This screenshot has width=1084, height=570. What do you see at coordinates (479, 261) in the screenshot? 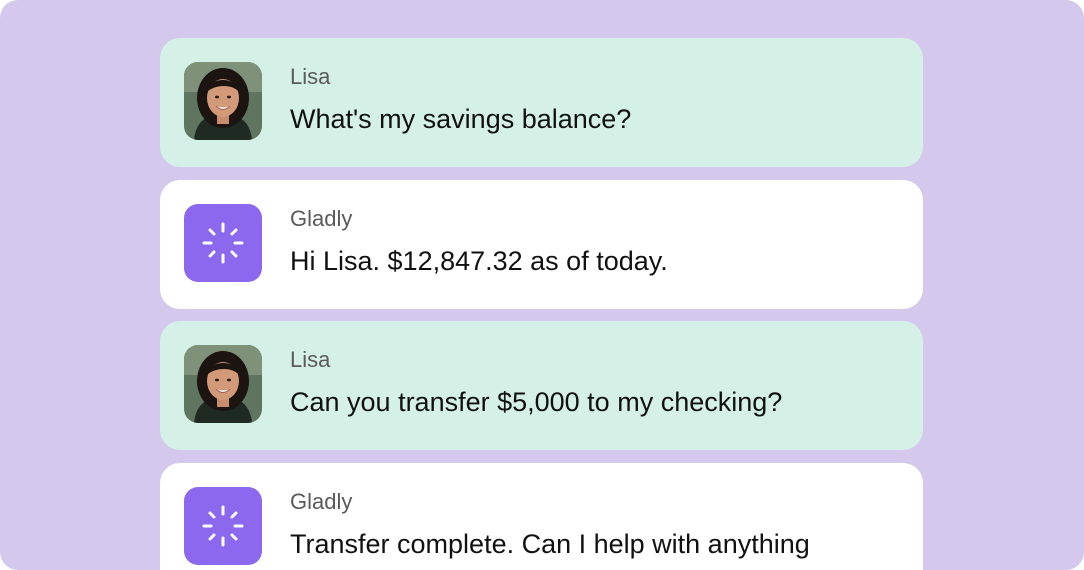
I see `message-text: Hi Lisa. $12,847.32 as of today.` at bounding box center [479, 261].